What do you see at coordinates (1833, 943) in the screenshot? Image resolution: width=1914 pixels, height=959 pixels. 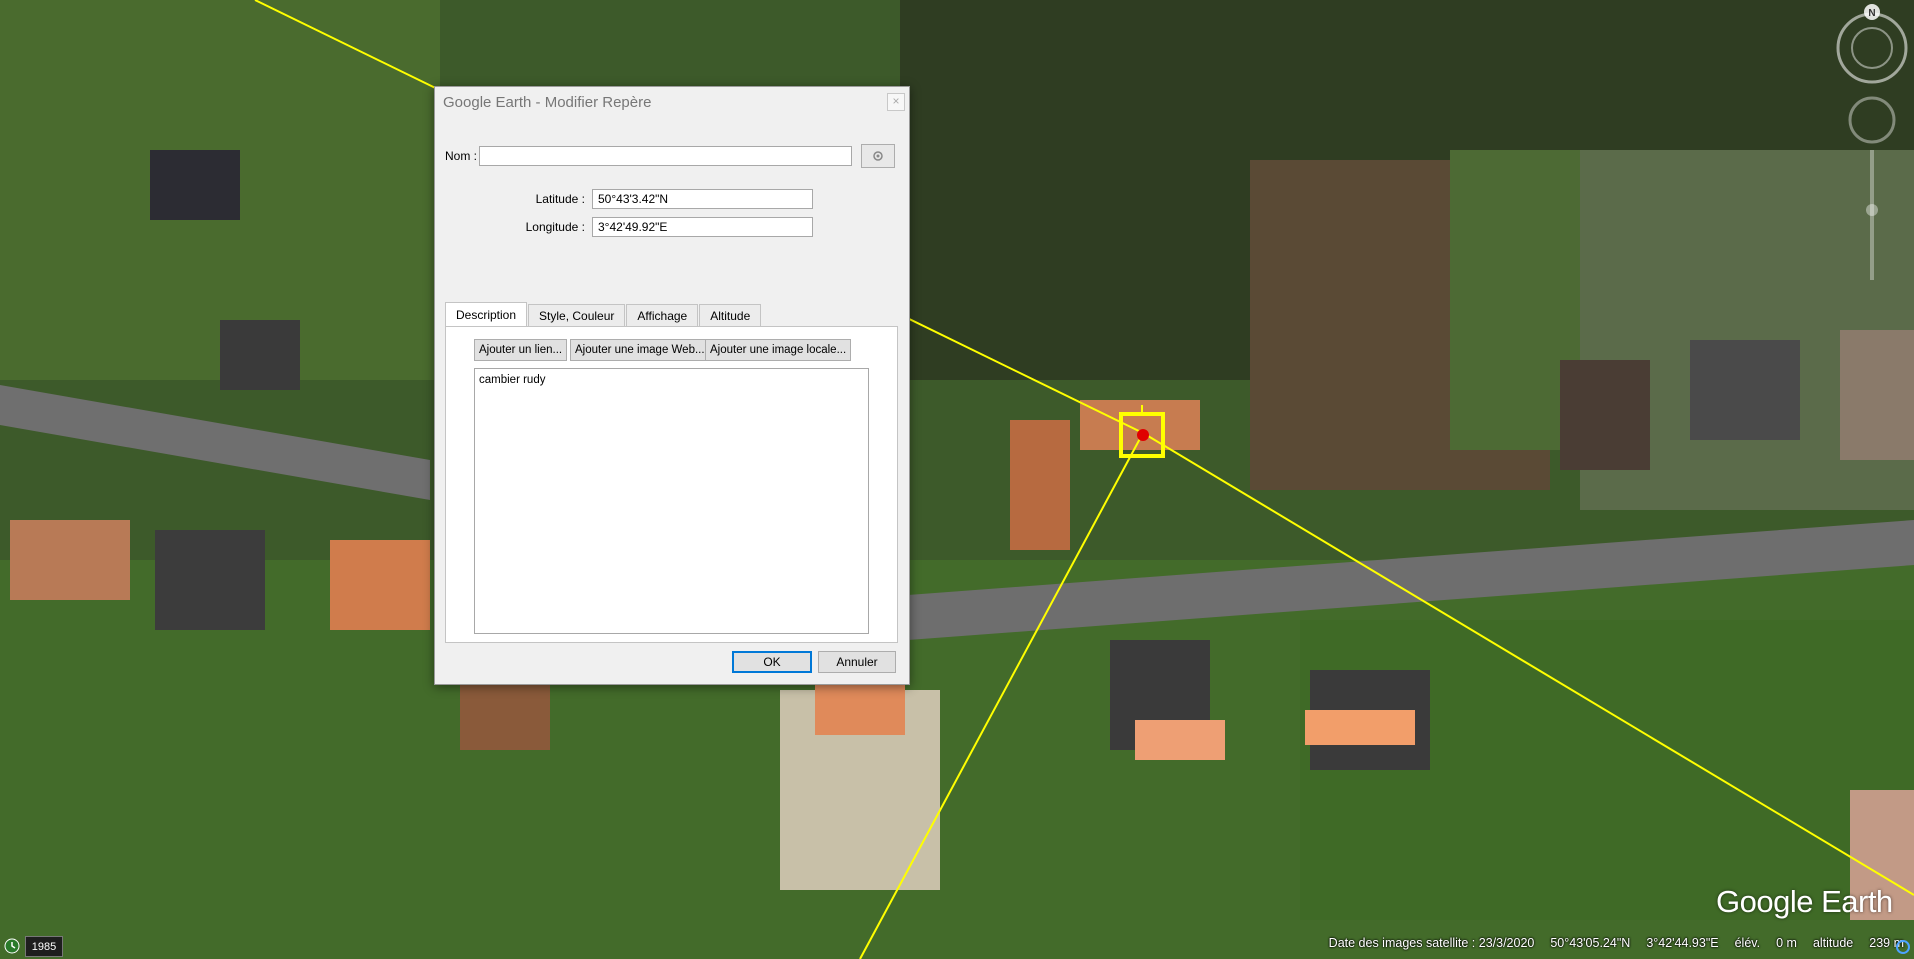 I see `altitude-label: altitude` at bounding box center [1833, 943].